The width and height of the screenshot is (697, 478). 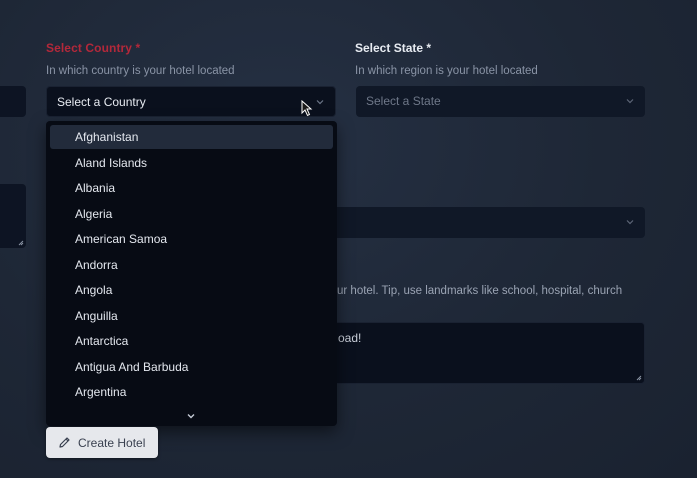 What do you see at coordinates (191, 137) in the screenshot?
I see `country-option: Afghanistan` at bounding box center [191, 137].